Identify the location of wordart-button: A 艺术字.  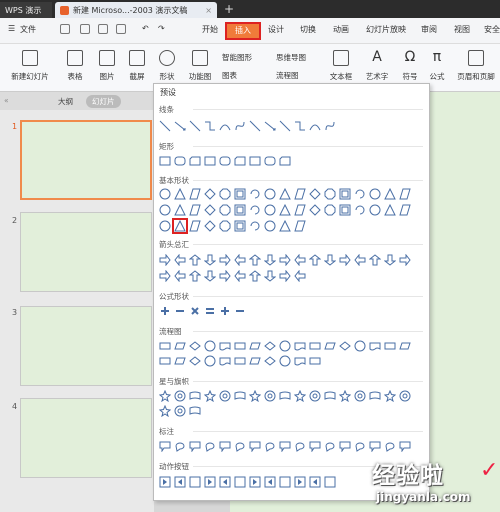
(377, 66).